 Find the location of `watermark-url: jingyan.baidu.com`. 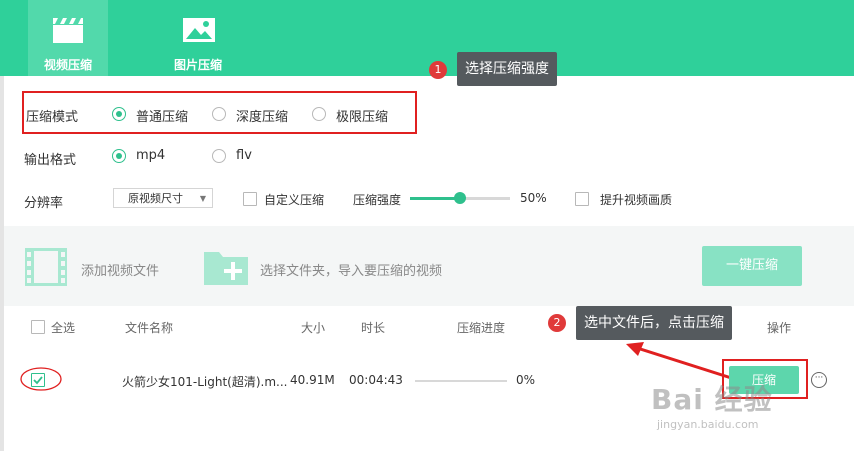

watermark-url: jingyan.baidu.com is located at coordinates (708, 424).